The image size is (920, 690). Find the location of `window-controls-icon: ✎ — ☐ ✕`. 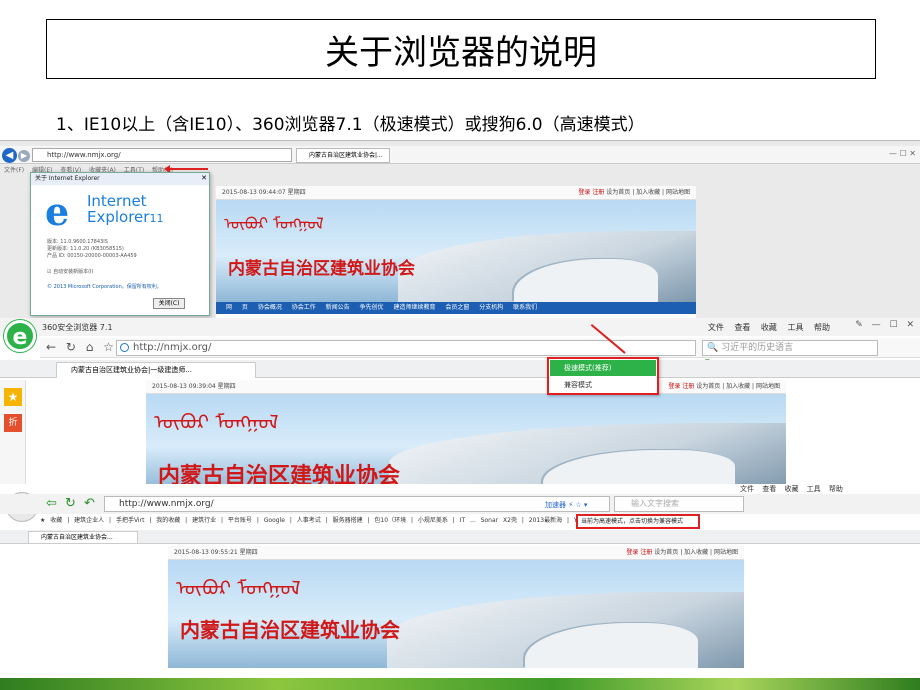

window-controls-icon: ✎ — ☐ ✕ is located at coordinates (884, 325).